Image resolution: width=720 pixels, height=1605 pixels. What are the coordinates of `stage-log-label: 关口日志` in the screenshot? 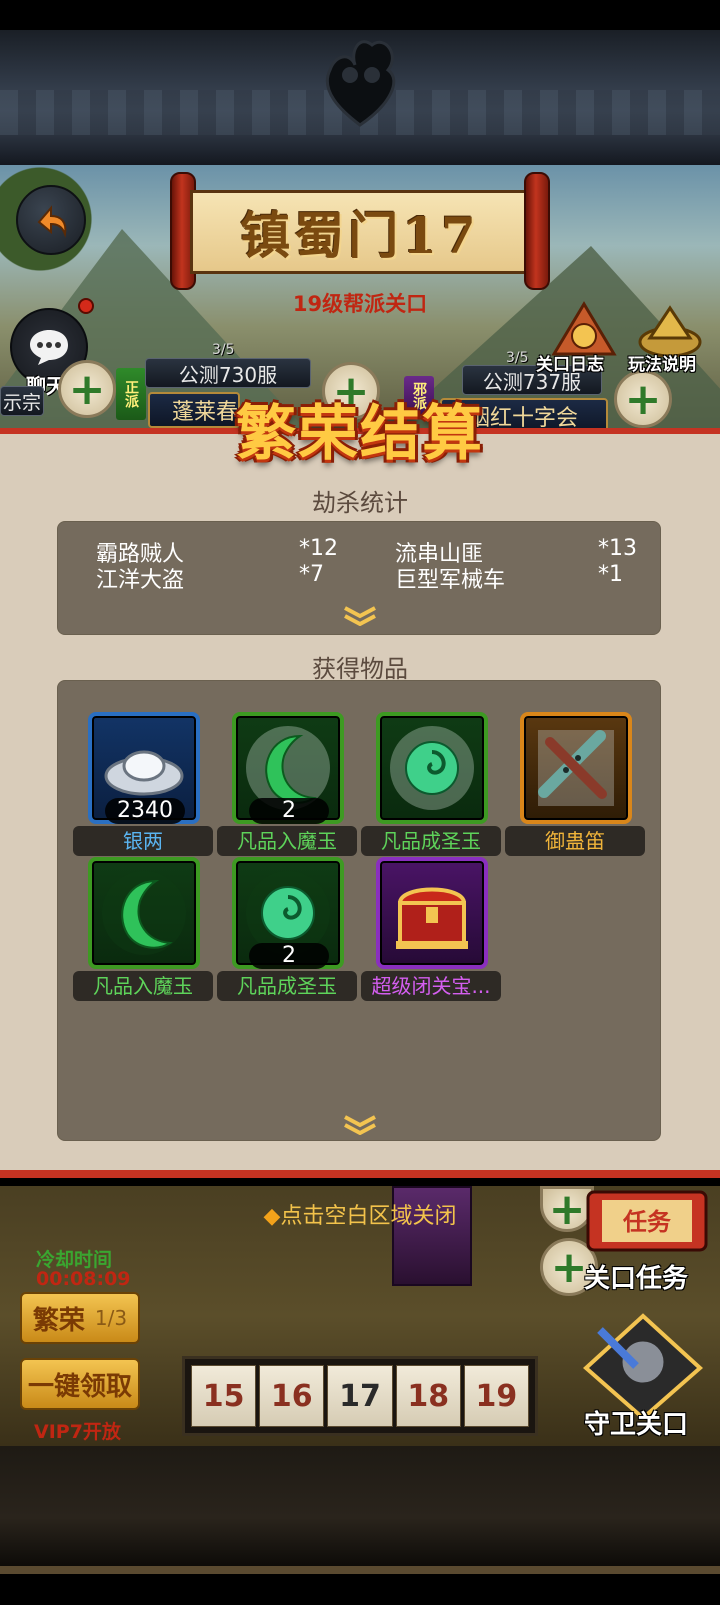 It's located at (570, 362).